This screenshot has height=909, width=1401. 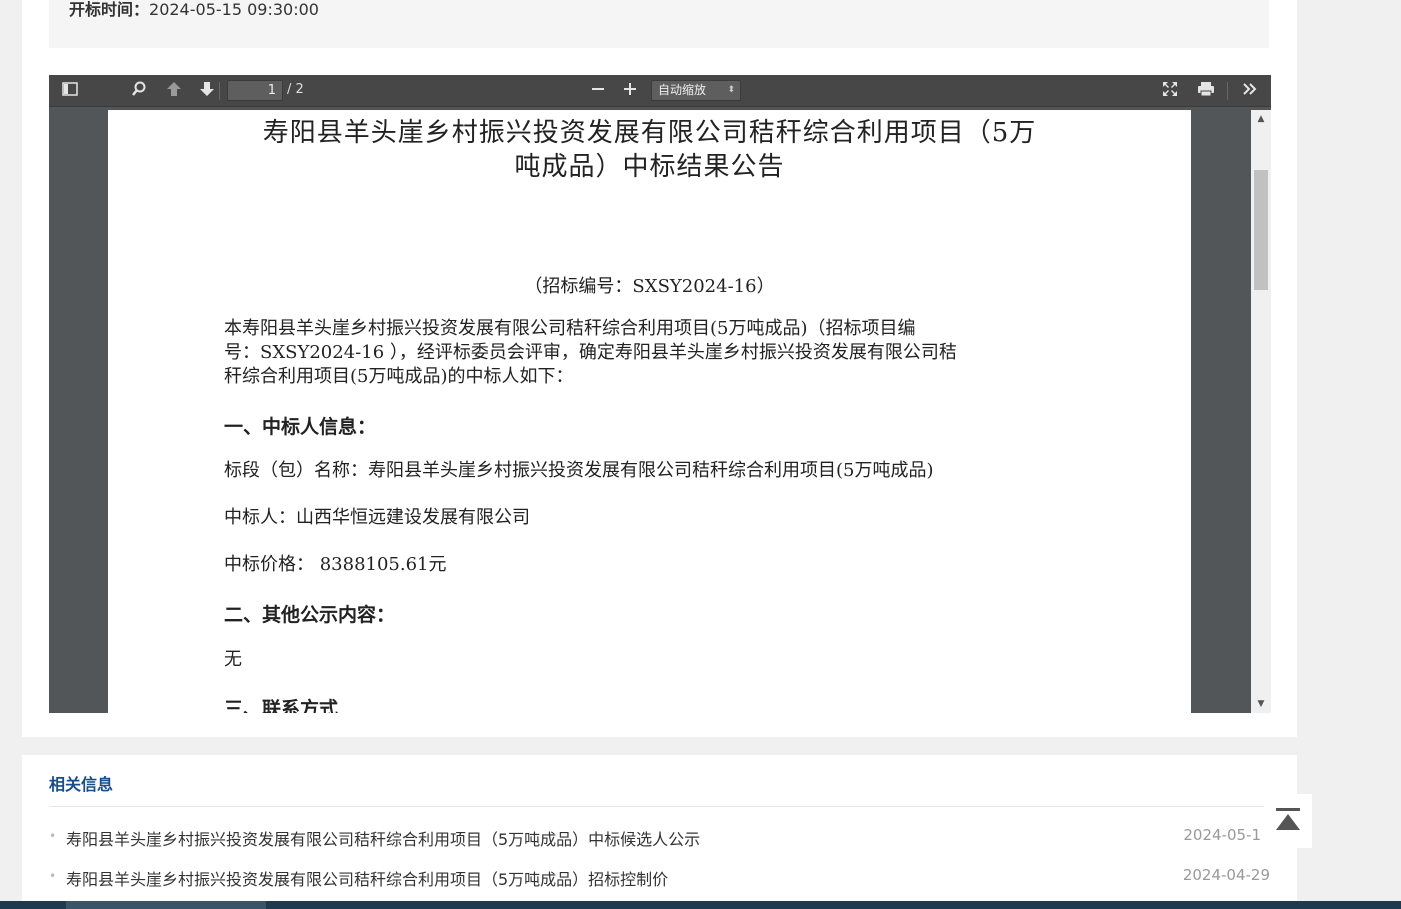 I want to click on zoom-select: 自动缩放 ⬍, so click(x=696, y=90).